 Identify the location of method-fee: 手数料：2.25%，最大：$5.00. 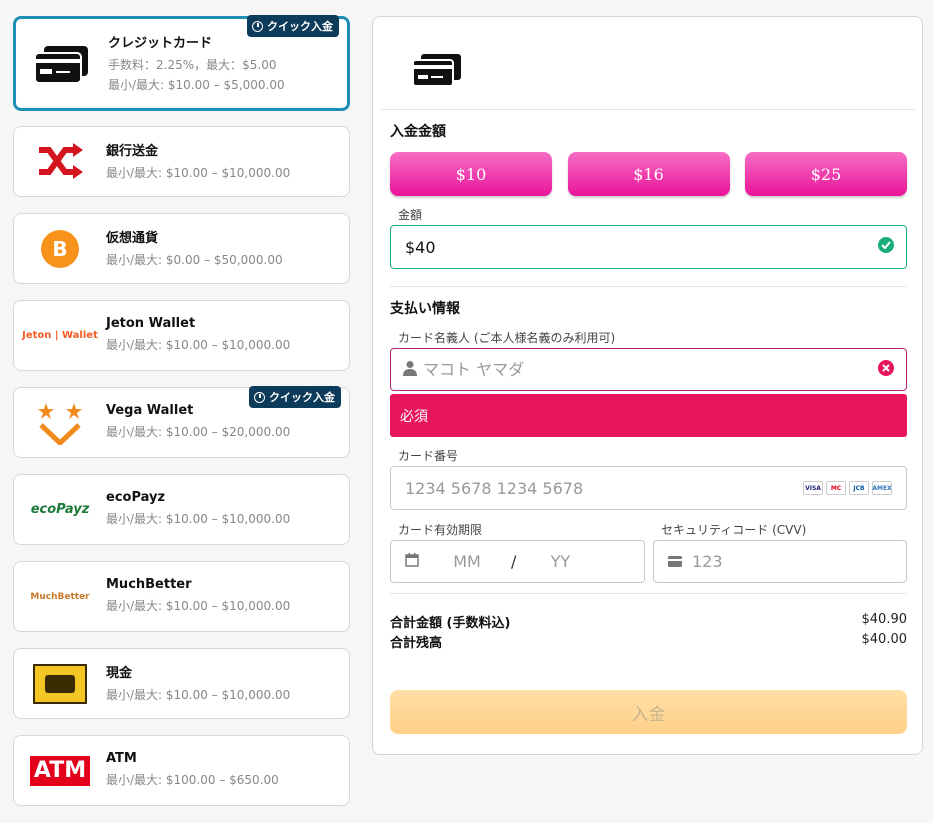
(192, 64).